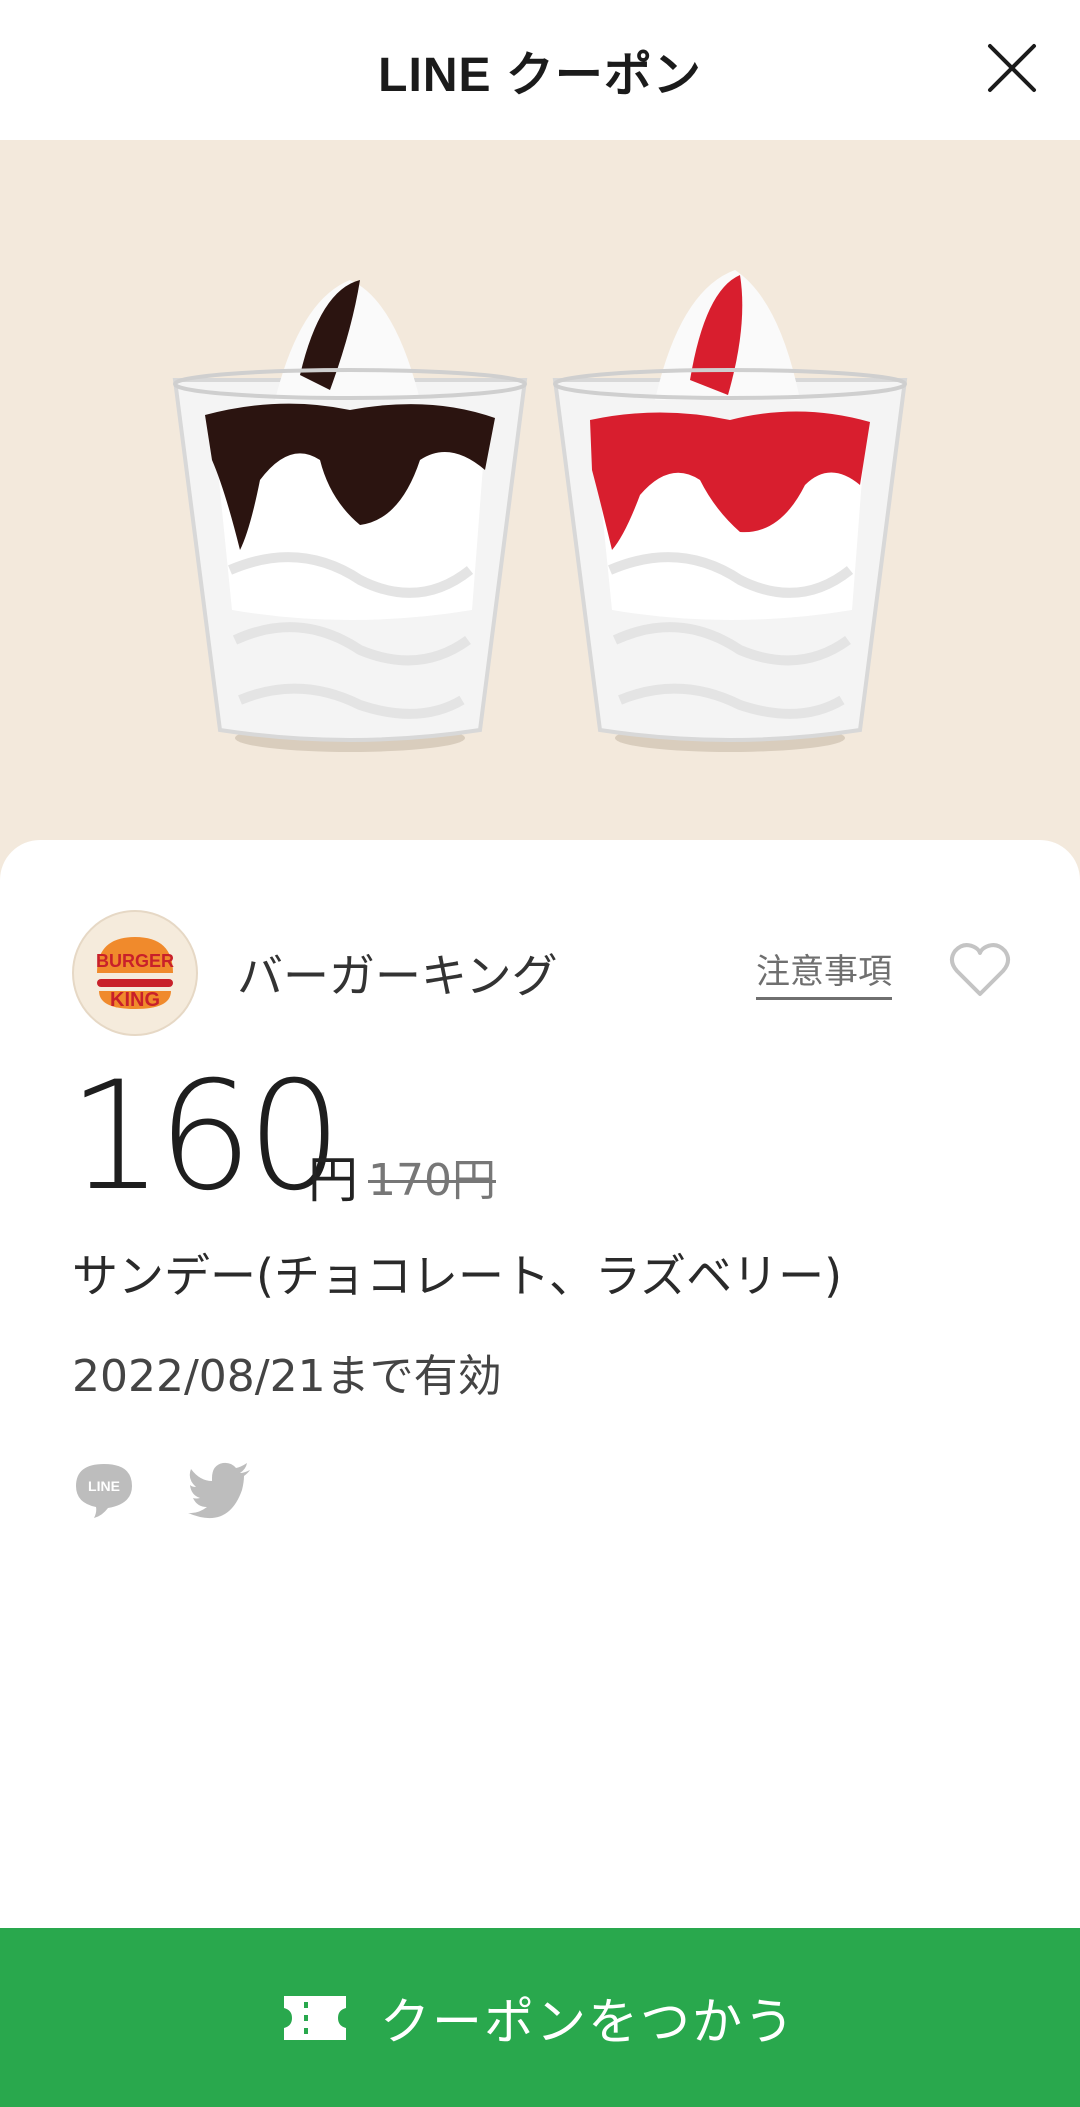  Describe the element at coordinates (135, 961) in the screenshot. I see `svg-text: BURGER` at that location.